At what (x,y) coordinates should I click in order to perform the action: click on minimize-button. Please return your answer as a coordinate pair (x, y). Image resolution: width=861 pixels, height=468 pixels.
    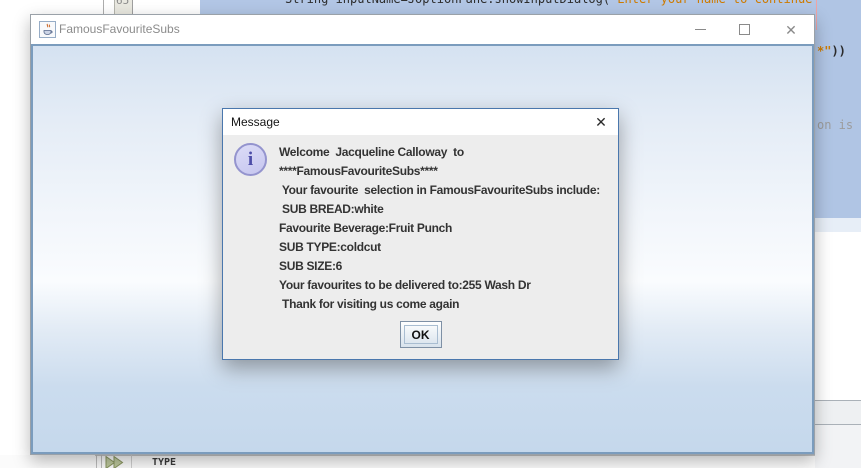
    Looking at the image, I should click on (700, 29).